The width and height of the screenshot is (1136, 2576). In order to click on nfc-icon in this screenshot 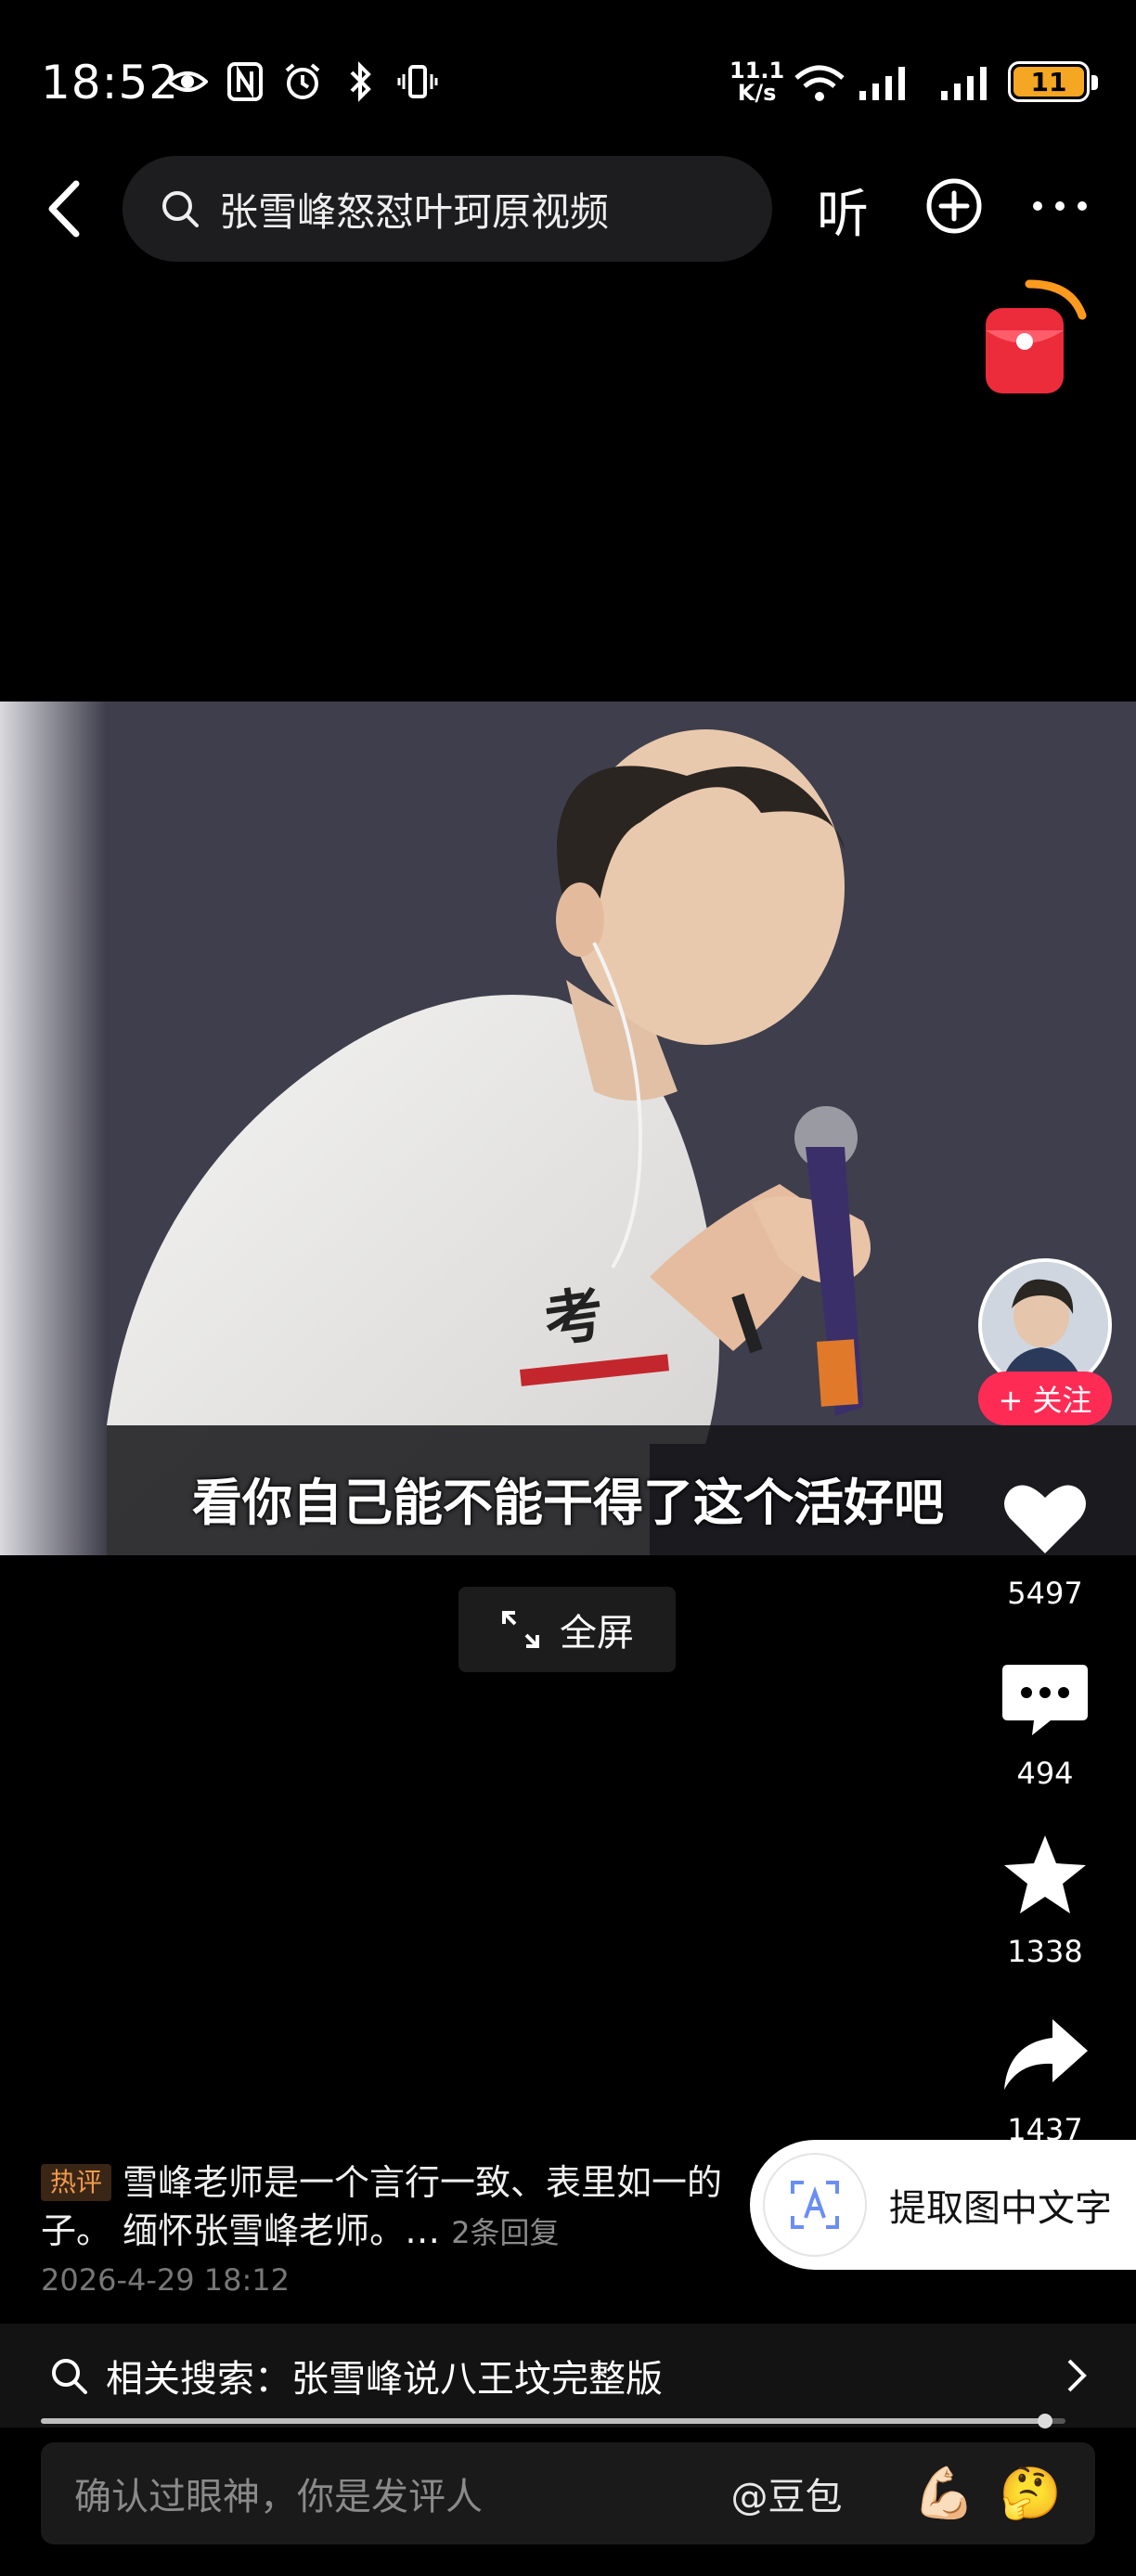, I will do `click(245, 82)`.